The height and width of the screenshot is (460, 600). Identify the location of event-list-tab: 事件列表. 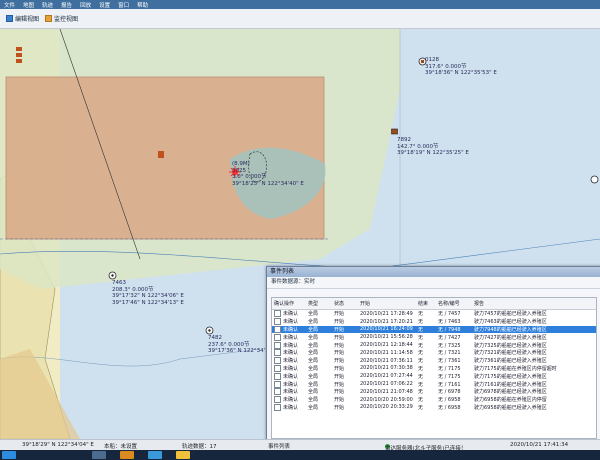
(279, 446).